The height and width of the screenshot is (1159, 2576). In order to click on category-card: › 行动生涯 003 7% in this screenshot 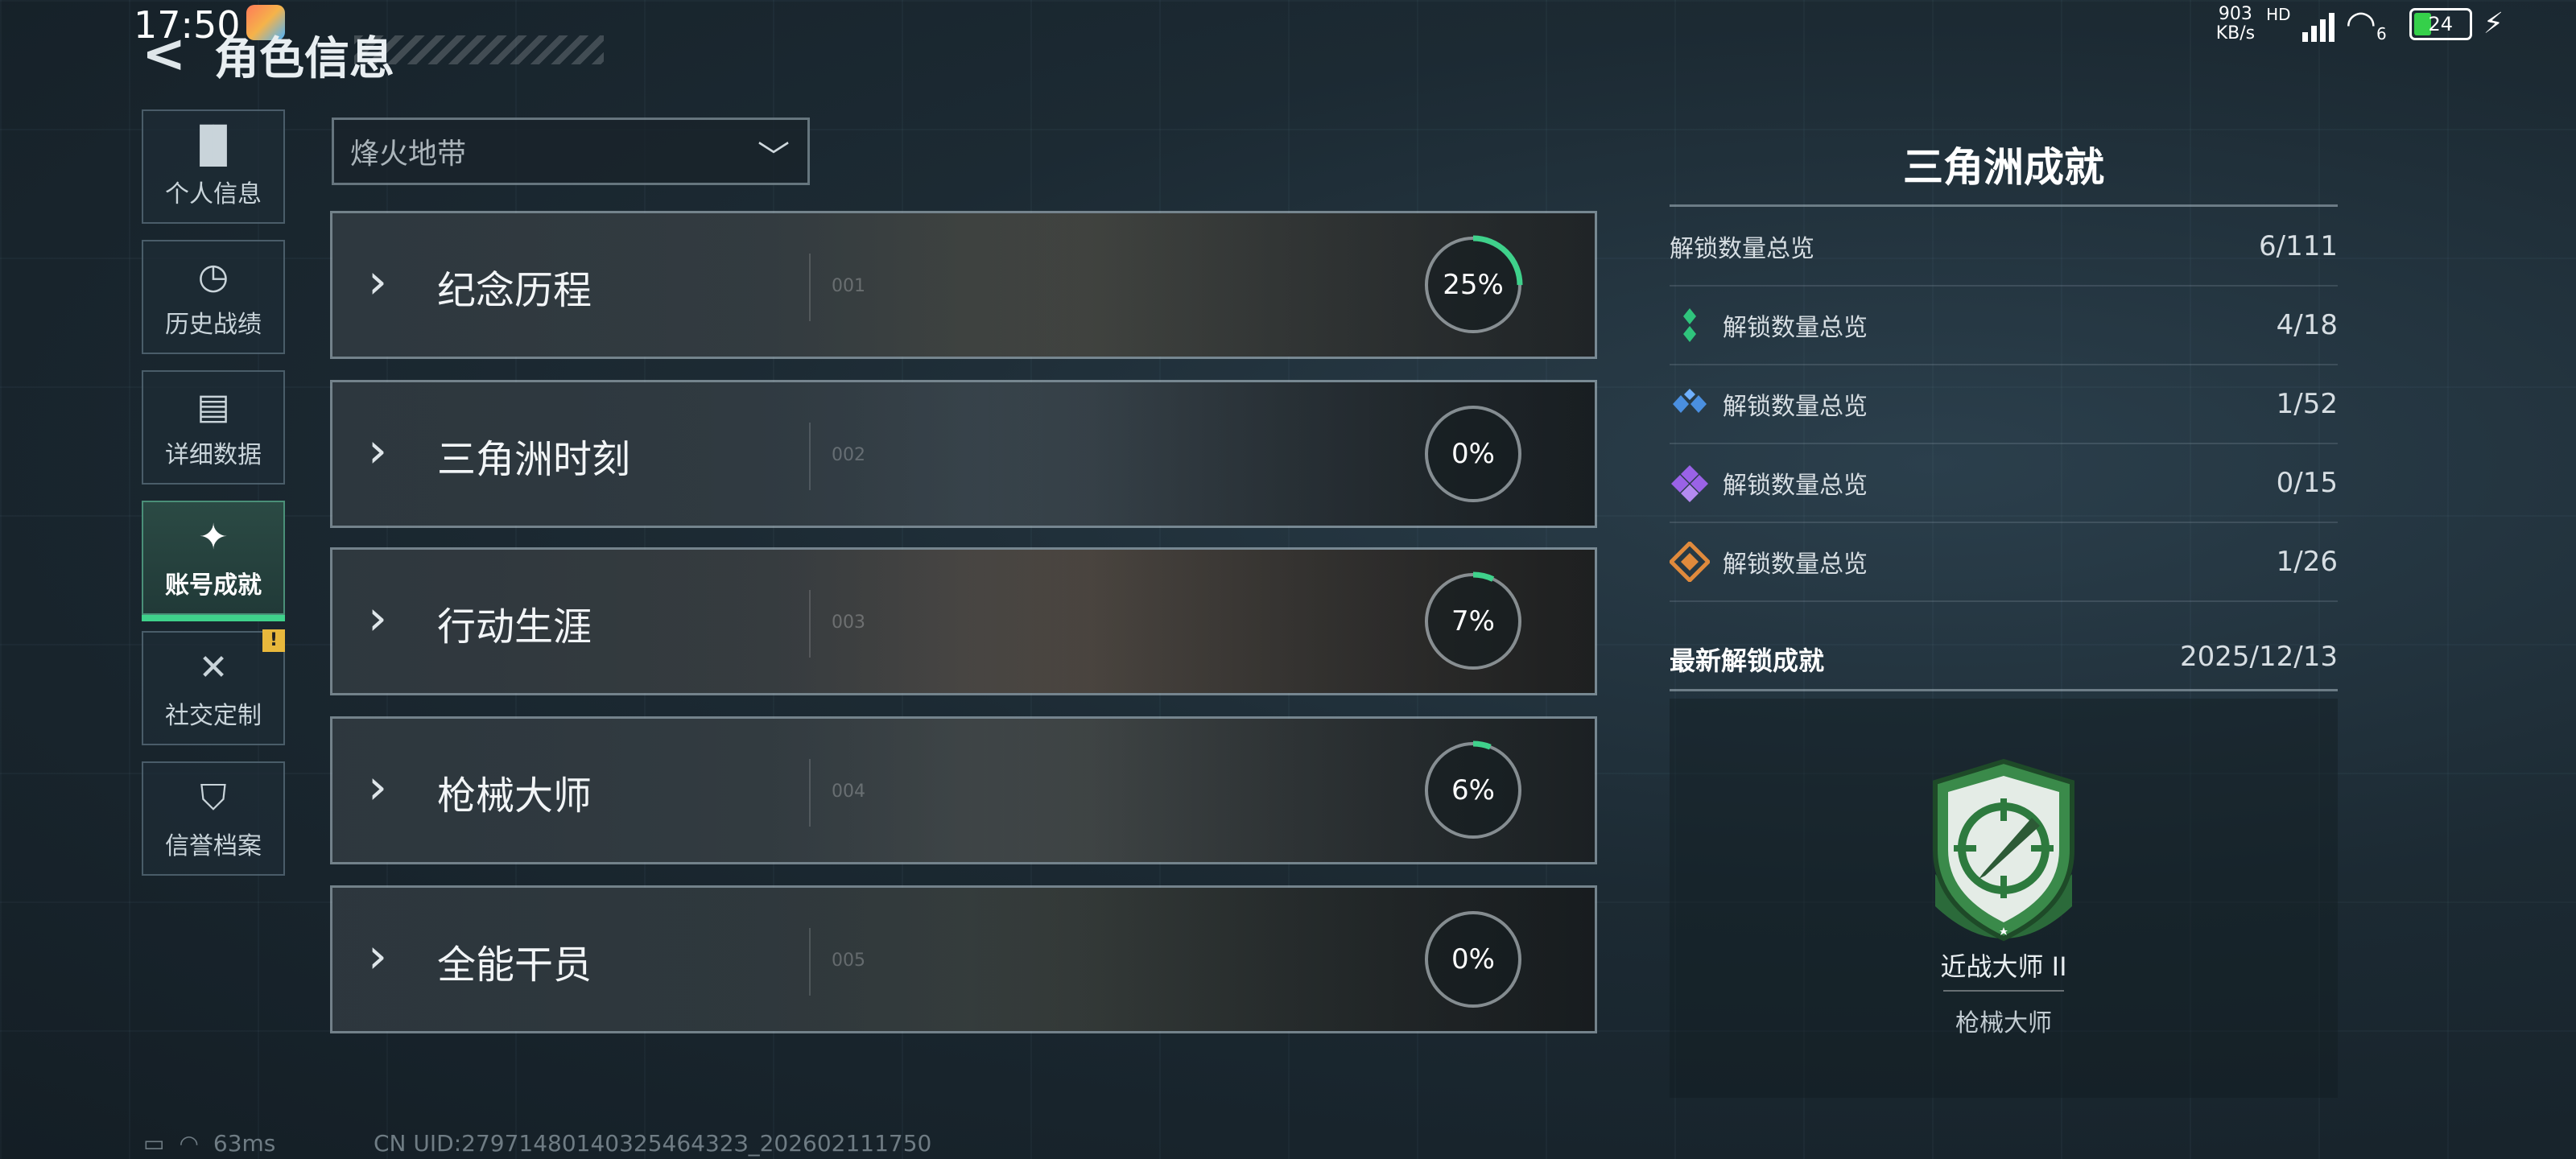, I will do `click(964, 621)`.